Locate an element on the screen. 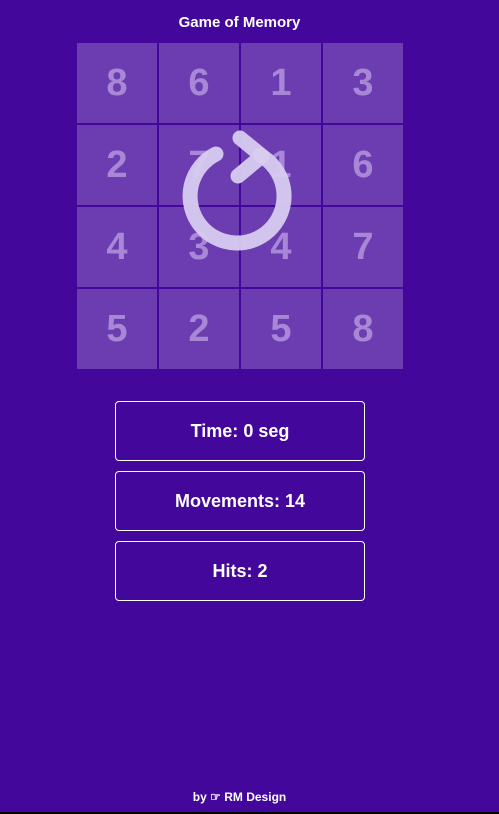 The height and width of the screenshot is (814, 499). card: 4 is located at coordinates (117, 247).